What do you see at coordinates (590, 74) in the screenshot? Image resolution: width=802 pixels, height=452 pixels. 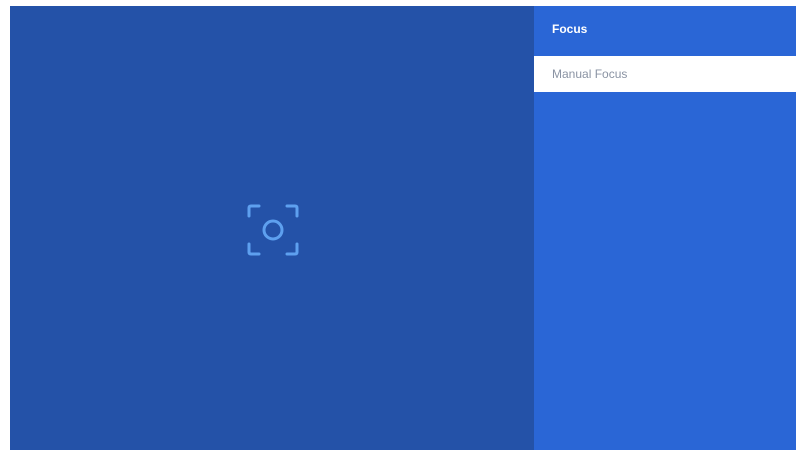 I see `menu-item-label: Manual Focus` at bounding box center [590, 74].